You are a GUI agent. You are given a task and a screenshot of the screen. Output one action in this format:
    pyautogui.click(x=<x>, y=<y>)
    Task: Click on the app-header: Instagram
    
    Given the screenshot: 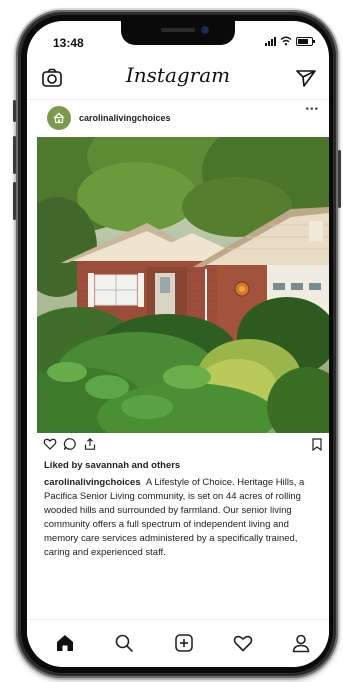 What is the action you would take?
    pyautogui.click(x=178, y=78)
    